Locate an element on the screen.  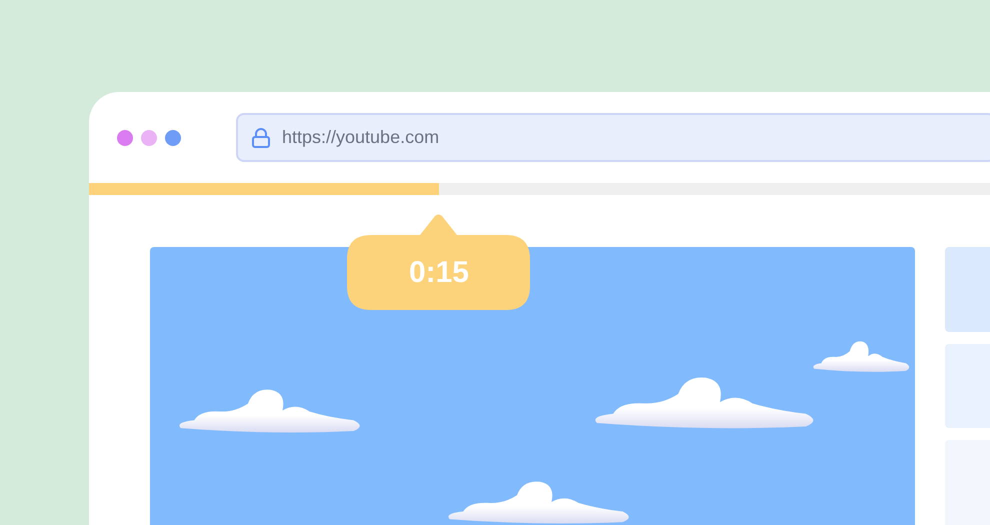
address-bar: https://youtube.com is located at coordinates (613, 137).